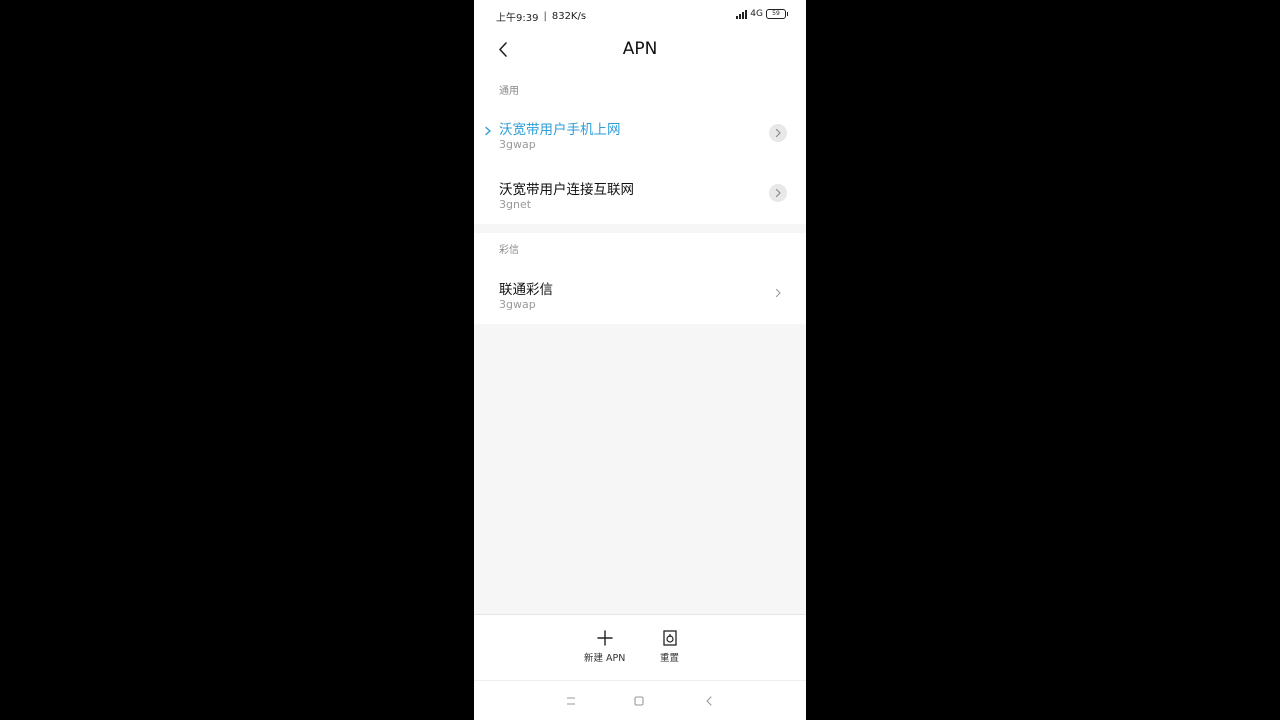 The width and height of the screenshot is (1280, 720). I want to click on section-header-mms: 彩信, so click(509, 250).